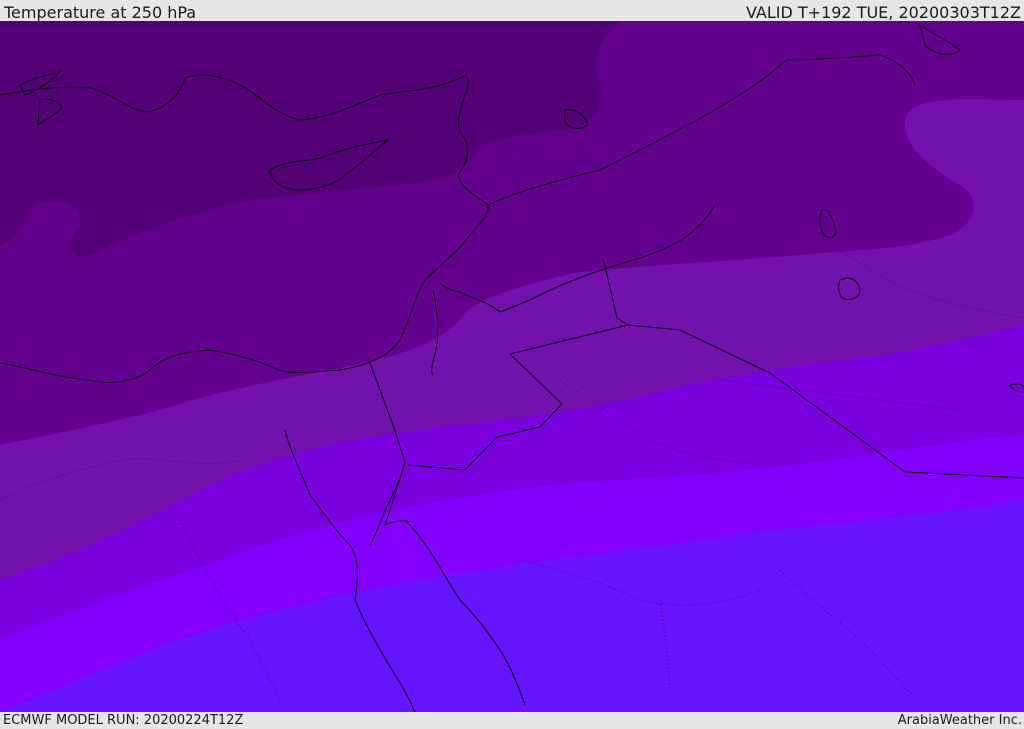  What do you see at coordinates (100, 12) in the screenshot?
I see `map-title: Temperature at 250 hPa` at bounding box center [100, 12].